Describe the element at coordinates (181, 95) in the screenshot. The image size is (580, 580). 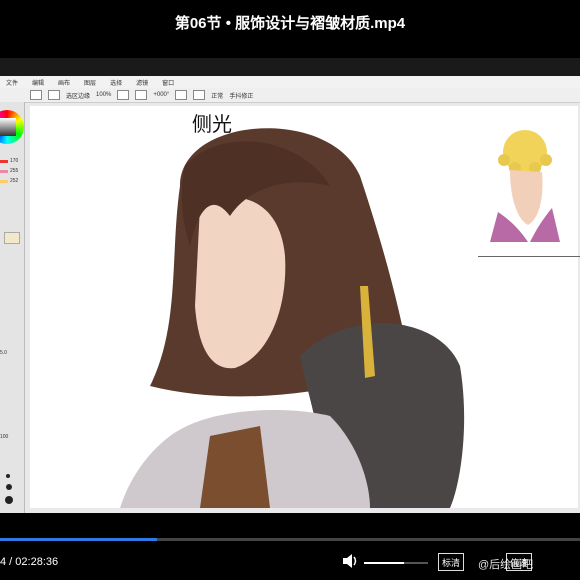
I see `rotate-left-icon` at that location.